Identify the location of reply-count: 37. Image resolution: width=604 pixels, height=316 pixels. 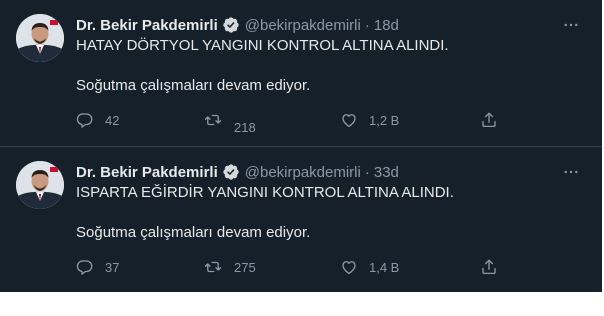
(112, 267).